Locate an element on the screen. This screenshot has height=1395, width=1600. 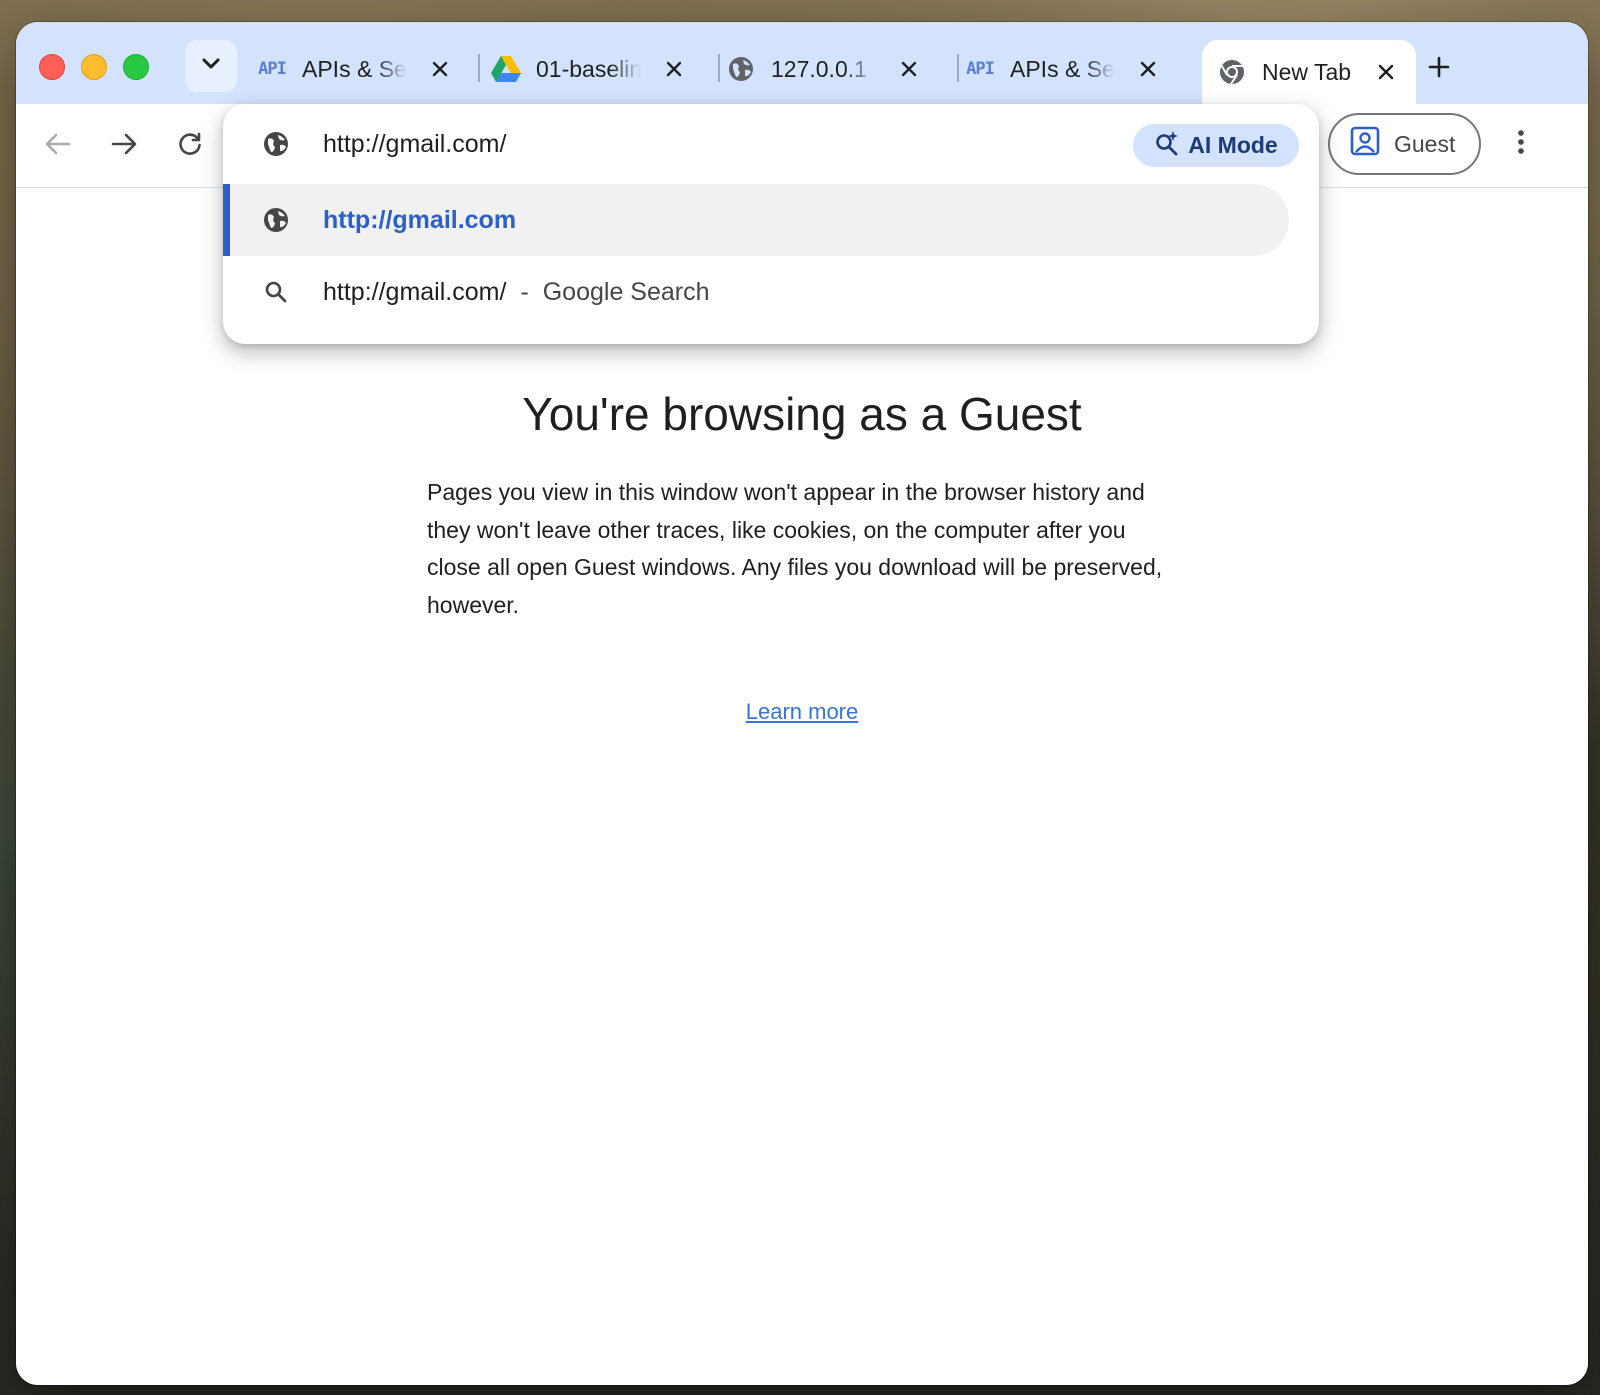
tab-search-button is located at coordinates (211, 66).